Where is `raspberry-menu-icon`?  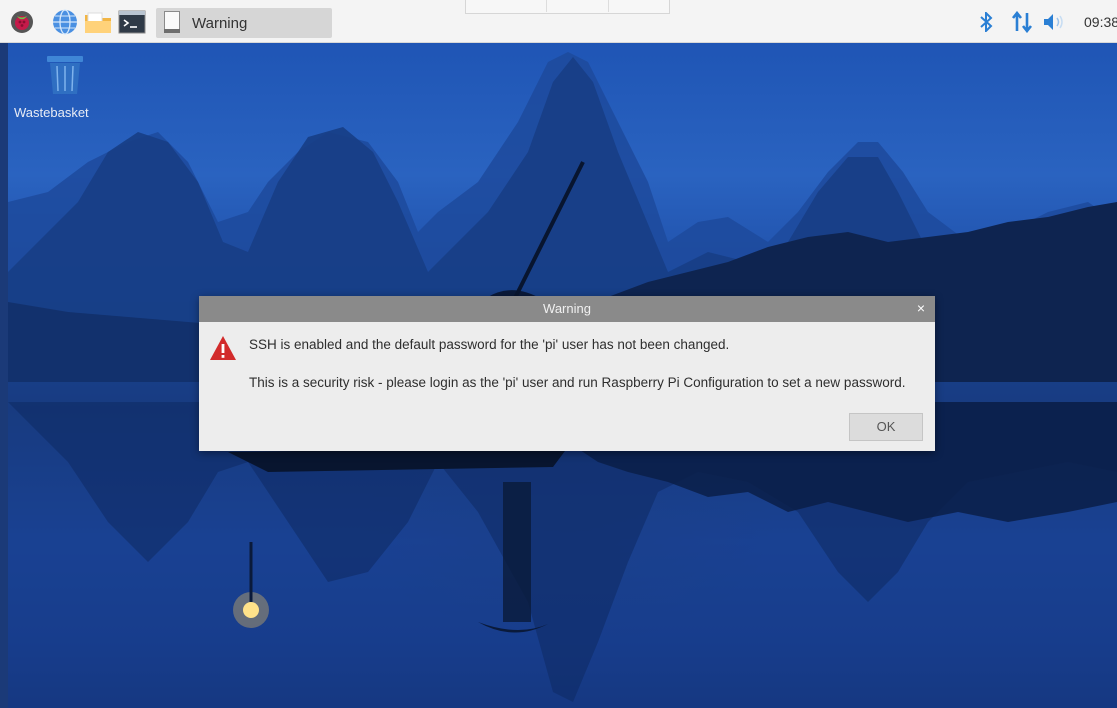 raspberry-menu-icon is located at coordinates (22, 22).